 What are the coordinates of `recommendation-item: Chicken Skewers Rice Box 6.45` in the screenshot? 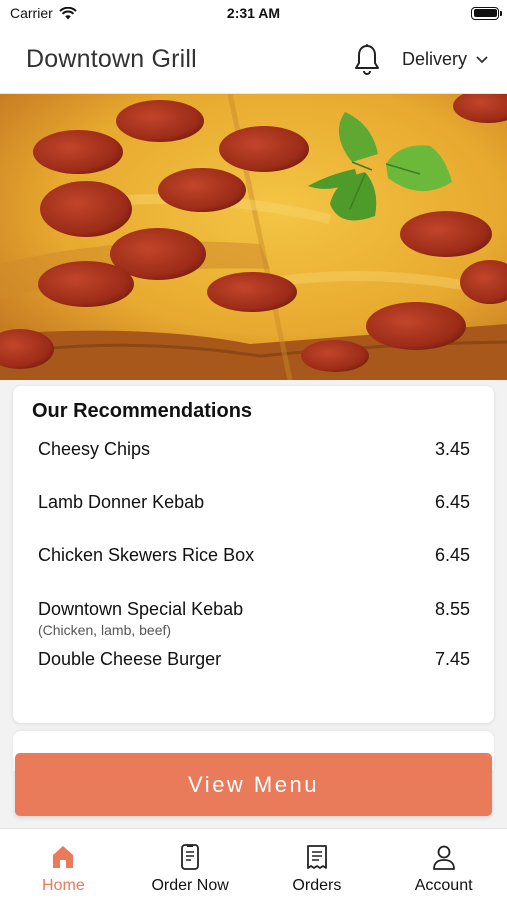 It's located at (251, 555).